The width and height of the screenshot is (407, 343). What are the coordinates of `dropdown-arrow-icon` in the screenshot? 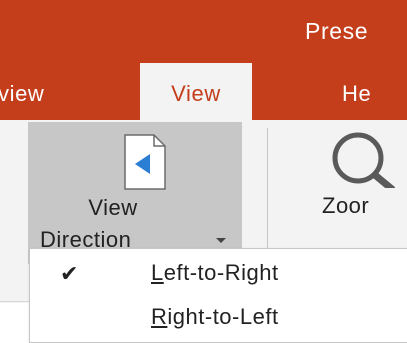 It's located at (221, 240).